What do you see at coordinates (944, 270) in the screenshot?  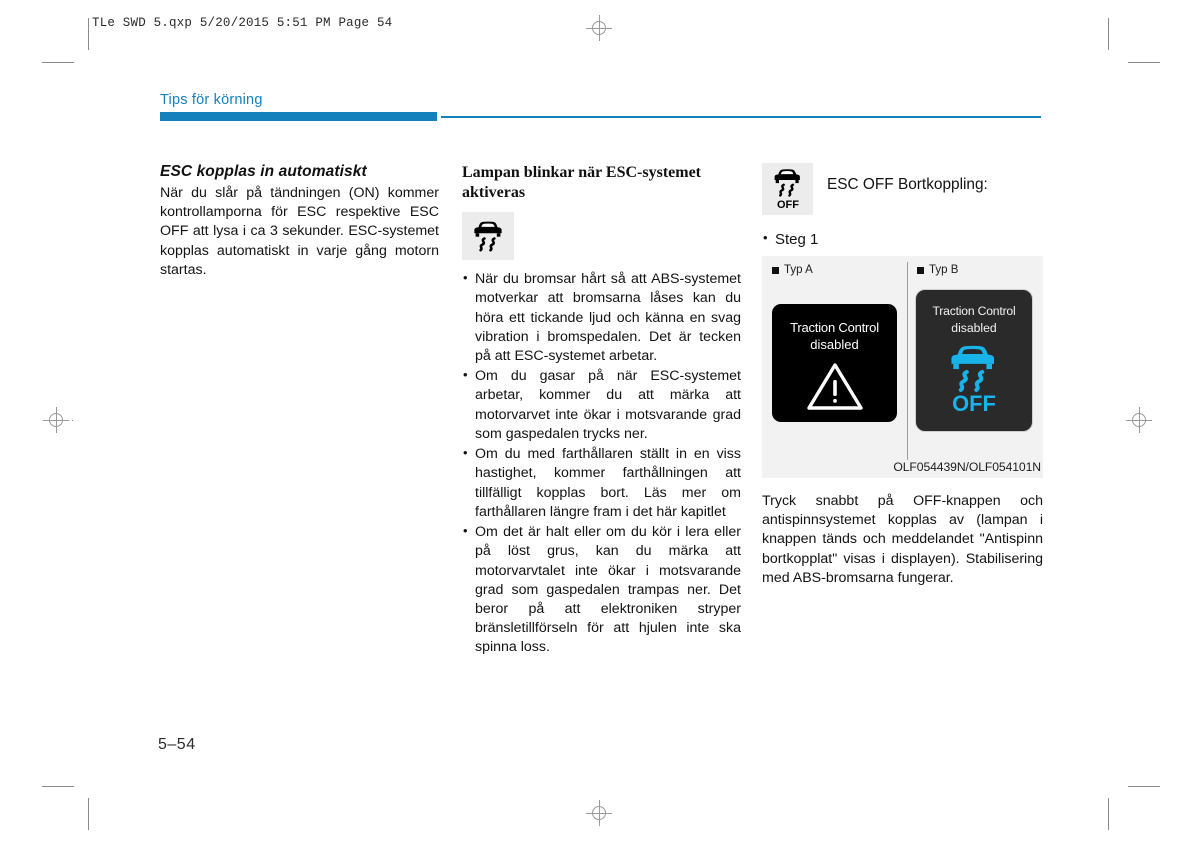 I see `type-b-text: Typ B` at bounding box center [944, 270].